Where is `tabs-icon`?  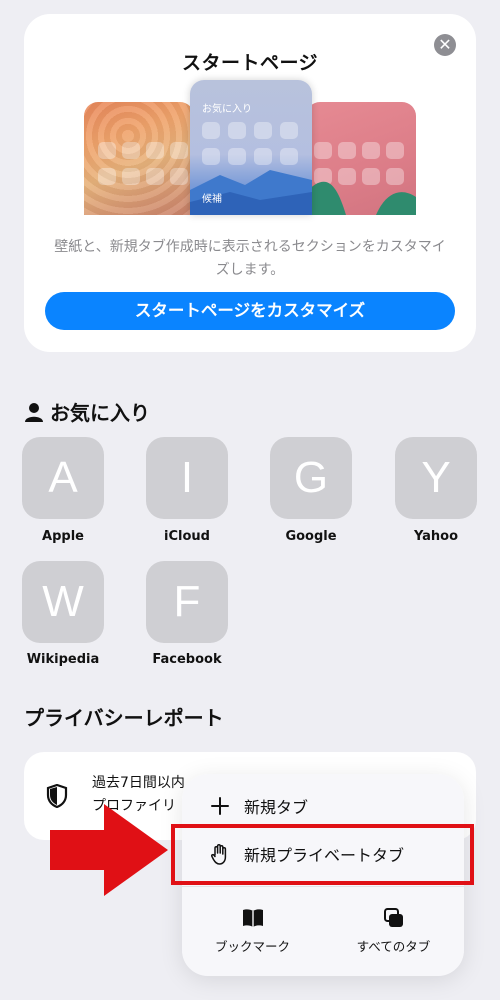
tabs-icon is located at coordinates (393, 917).